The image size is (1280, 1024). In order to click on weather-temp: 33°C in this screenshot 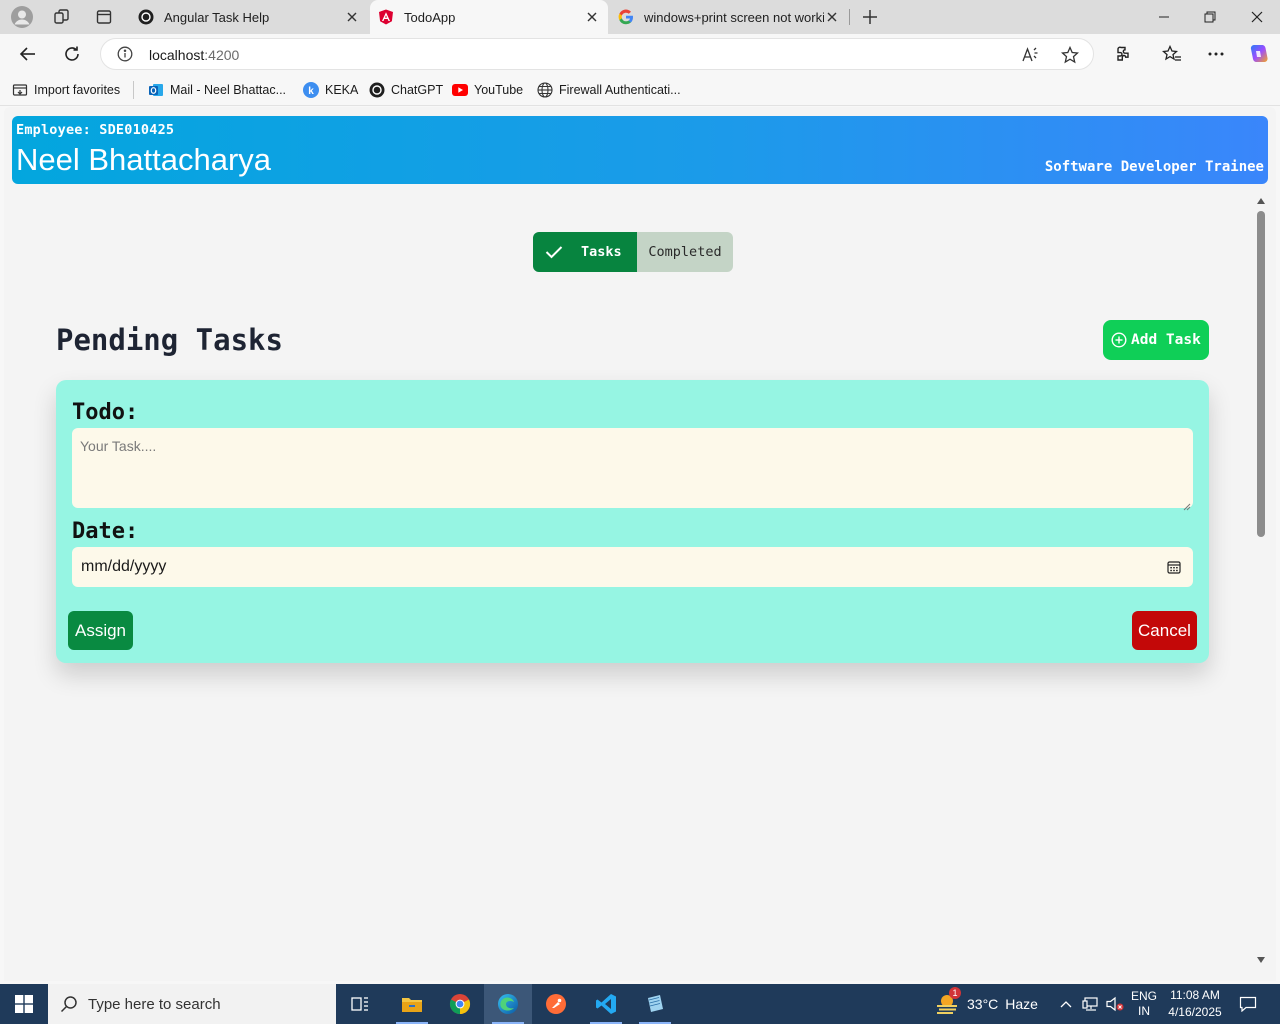, I will do `click(983, 1004)`.